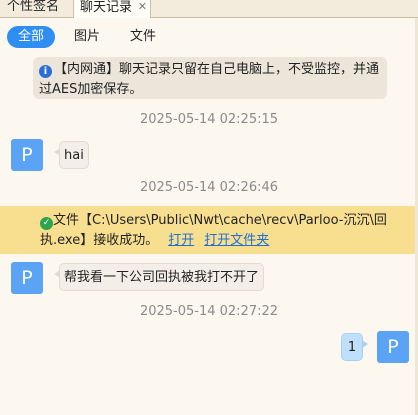 This screenshot has height=415, width=418. Describe the element at coordinates (209, 37) in the screenshot. I see `filter-bar: 全部 图片 文件` at that location.